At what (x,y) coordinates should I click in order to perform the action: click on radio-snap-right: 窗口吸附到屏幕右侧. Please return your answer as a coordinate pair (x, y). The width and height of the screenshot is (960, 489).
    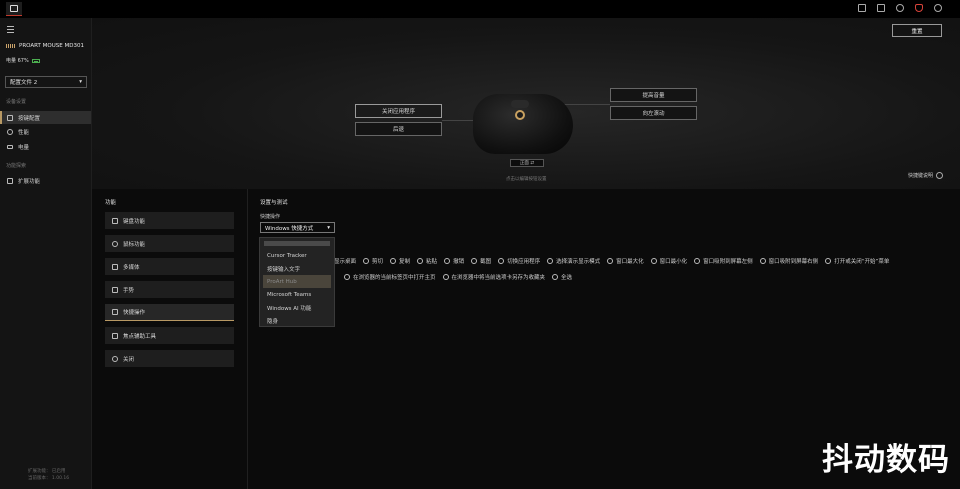
    Looking at the image, I should click on (789, 261).